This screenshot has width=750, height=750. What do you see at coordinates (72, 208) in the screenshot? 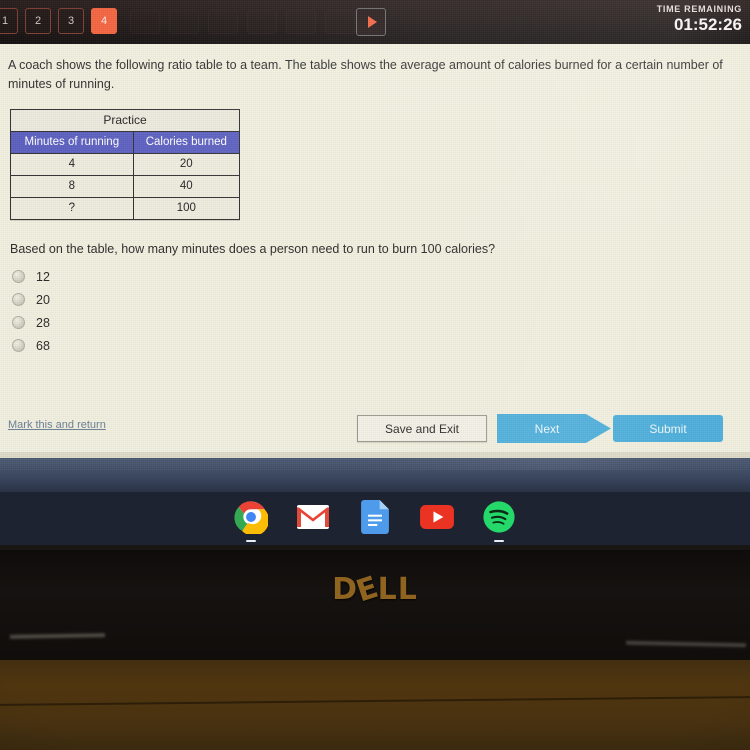
I see `table-cell-minutes: ?` at bounding box center [72, 208].